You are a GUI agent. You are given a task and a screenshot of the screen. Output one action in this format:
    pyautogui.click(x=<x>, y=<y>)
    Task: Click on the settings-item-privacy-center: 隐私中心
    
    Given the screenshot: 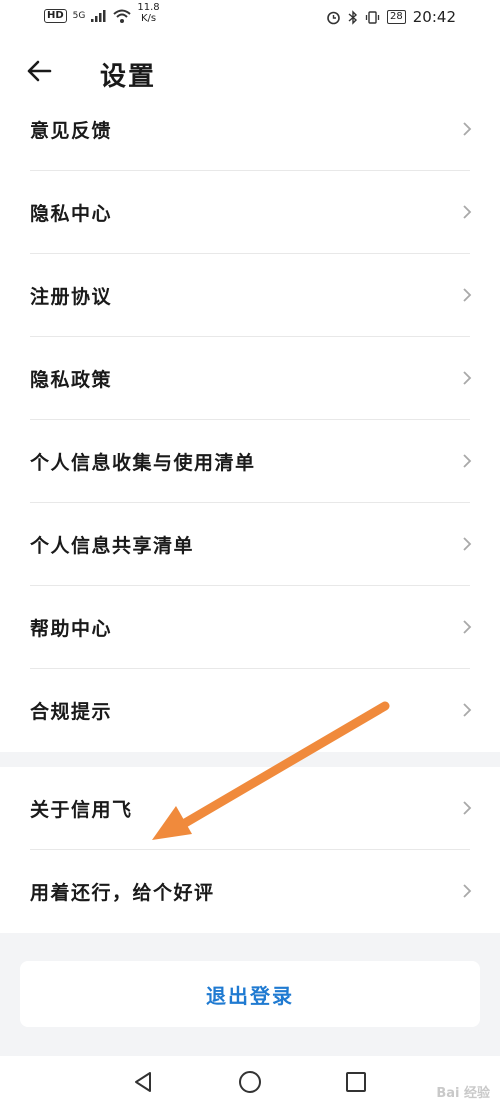 What is the action you would take?
    pyautogui.click(x=250, y=212)
    